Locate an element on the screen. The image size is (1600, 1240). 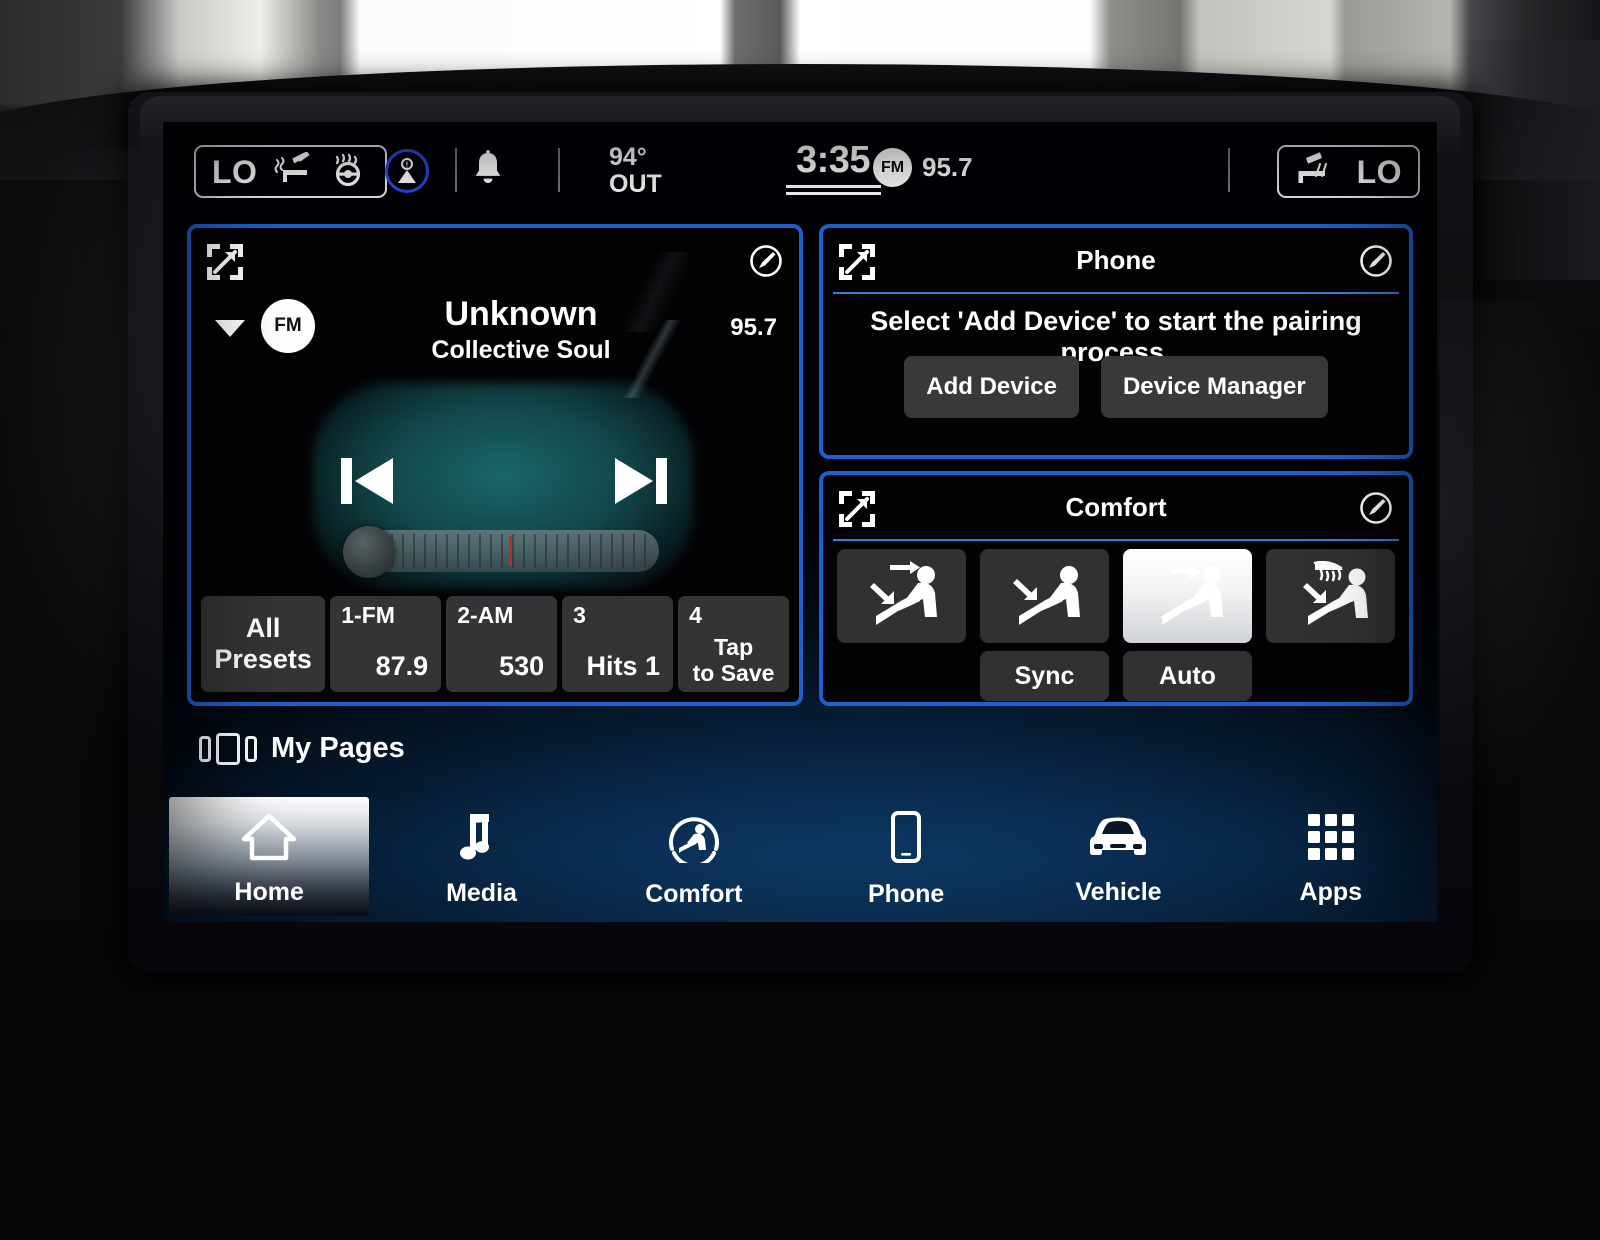
home-icon is located at coordinates (269, 839).